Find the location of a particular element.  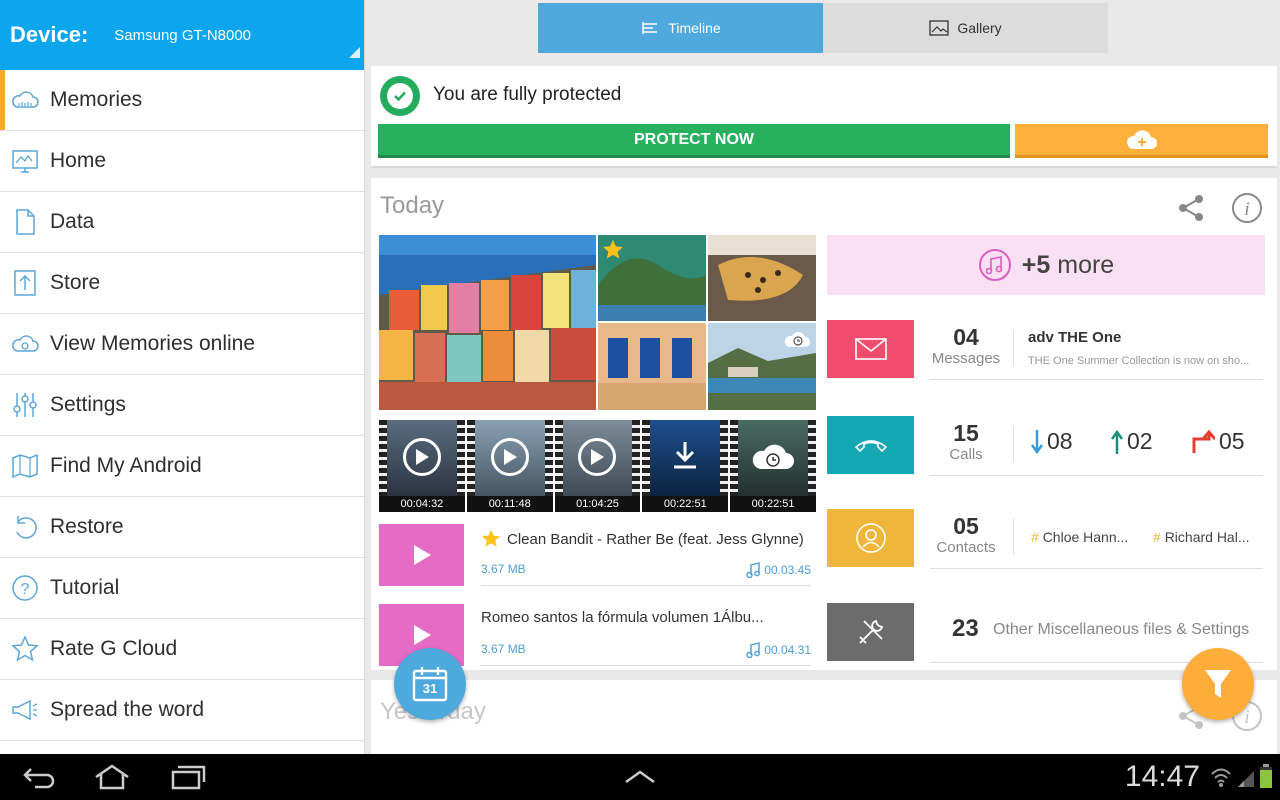

music-duration: 00.03.45 is located at coordinates (778, 570).